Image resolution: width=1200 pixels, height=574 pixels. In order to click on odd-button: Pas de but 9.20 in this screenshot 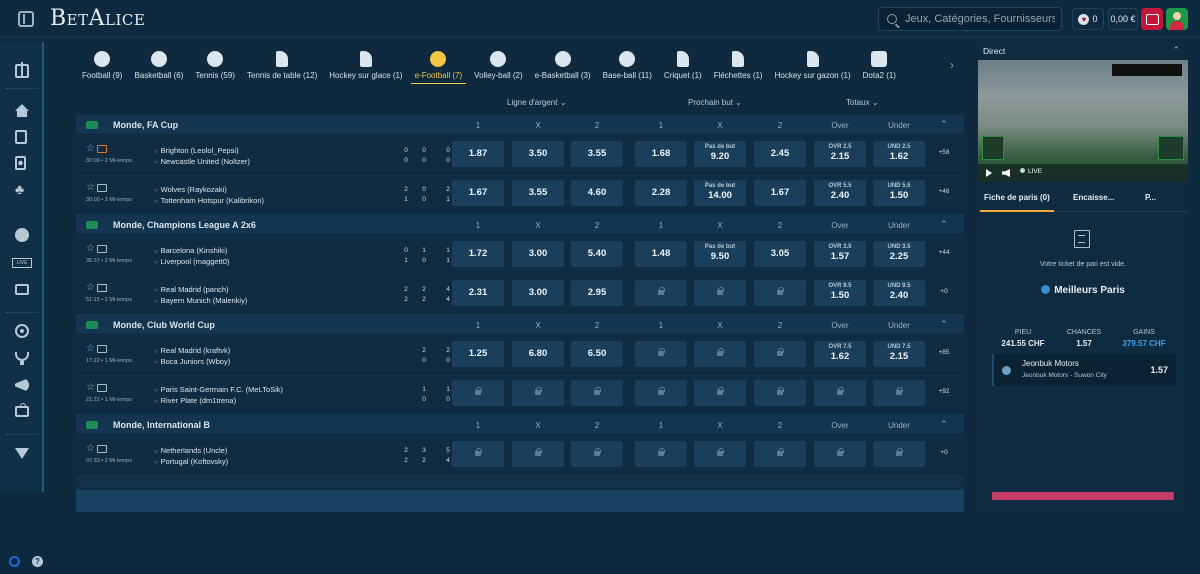, I will do `click(720, 154)`.